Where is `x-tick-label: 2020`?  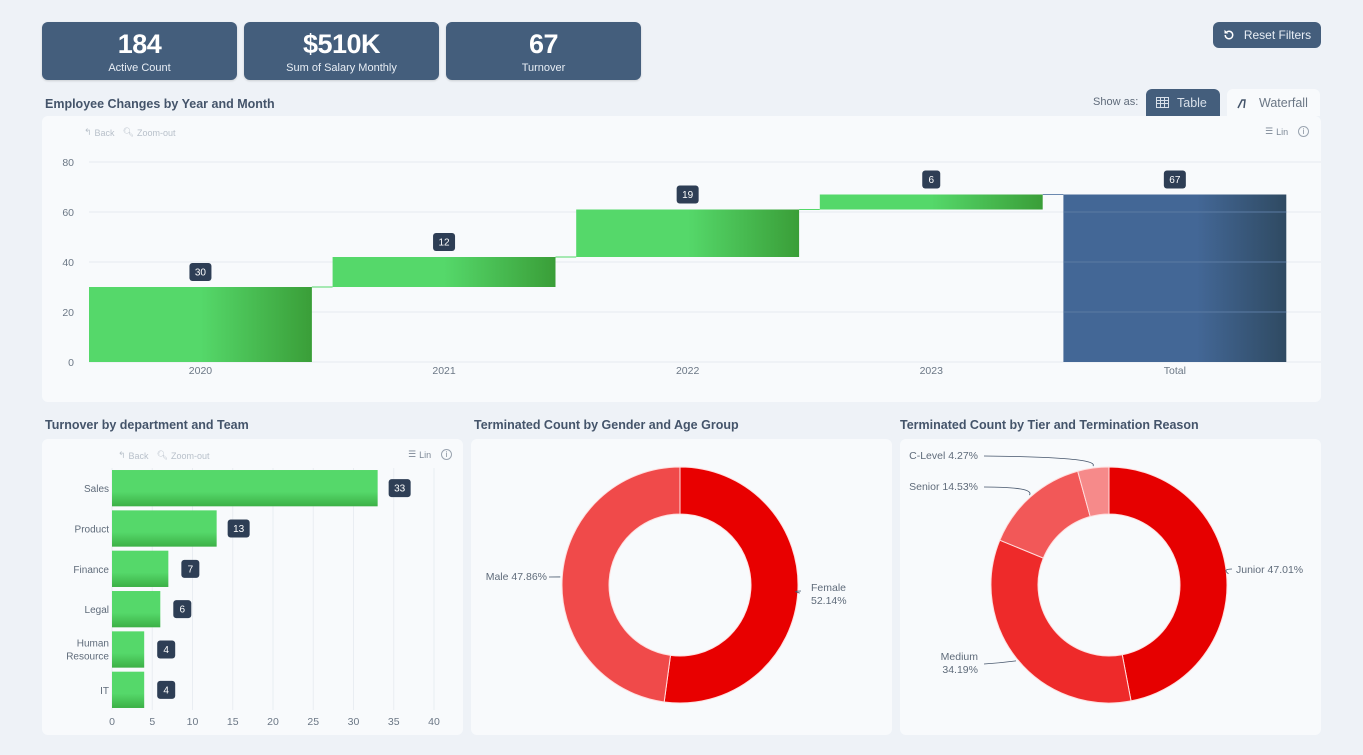 x-tick-label: 2020 is located at coordinates (201, 371).